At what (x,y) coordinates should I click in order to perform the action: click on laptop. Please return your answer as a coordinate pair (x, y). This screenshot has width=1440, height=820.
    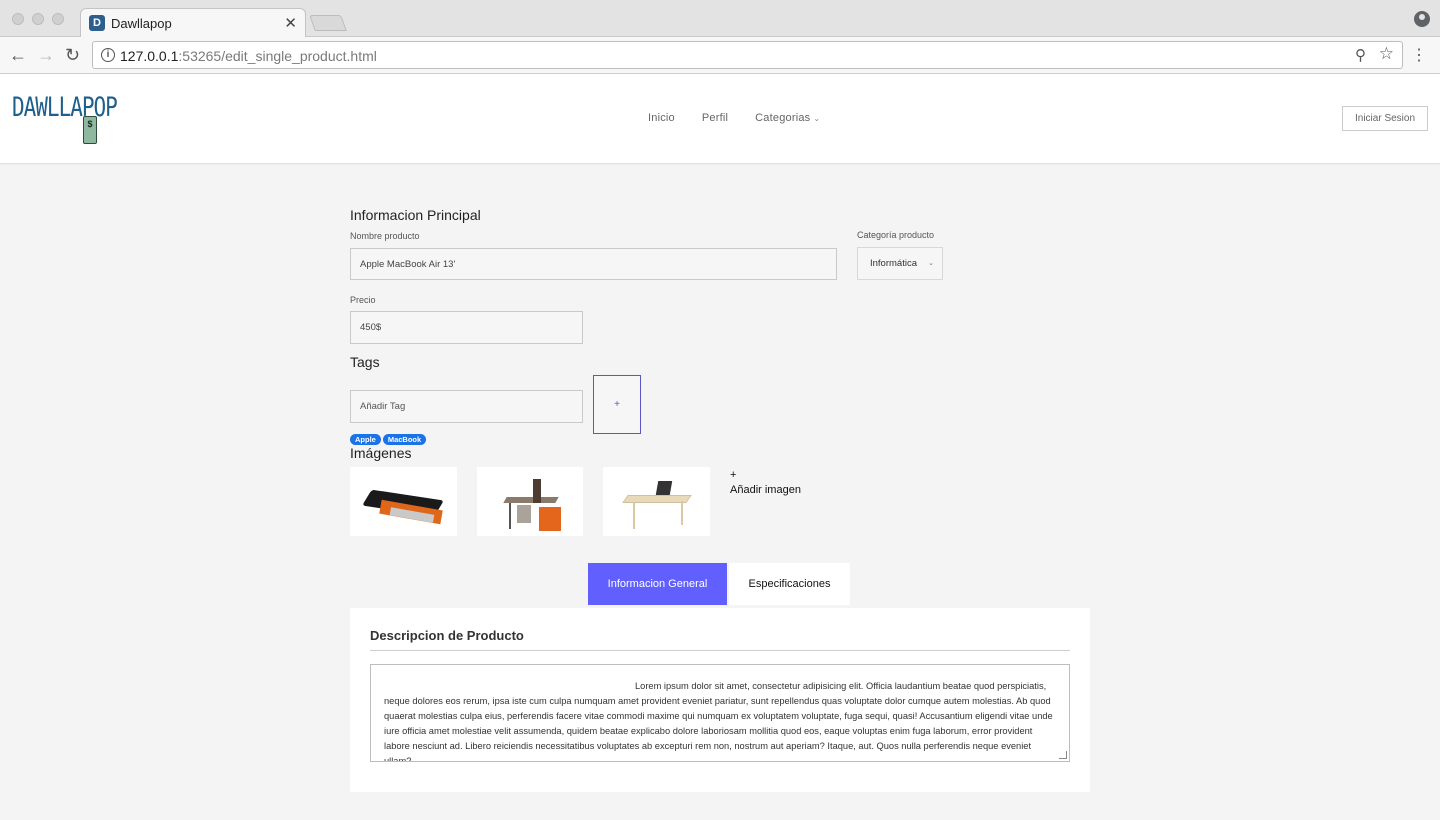
    Looking at the image, I should click on (664, 488).